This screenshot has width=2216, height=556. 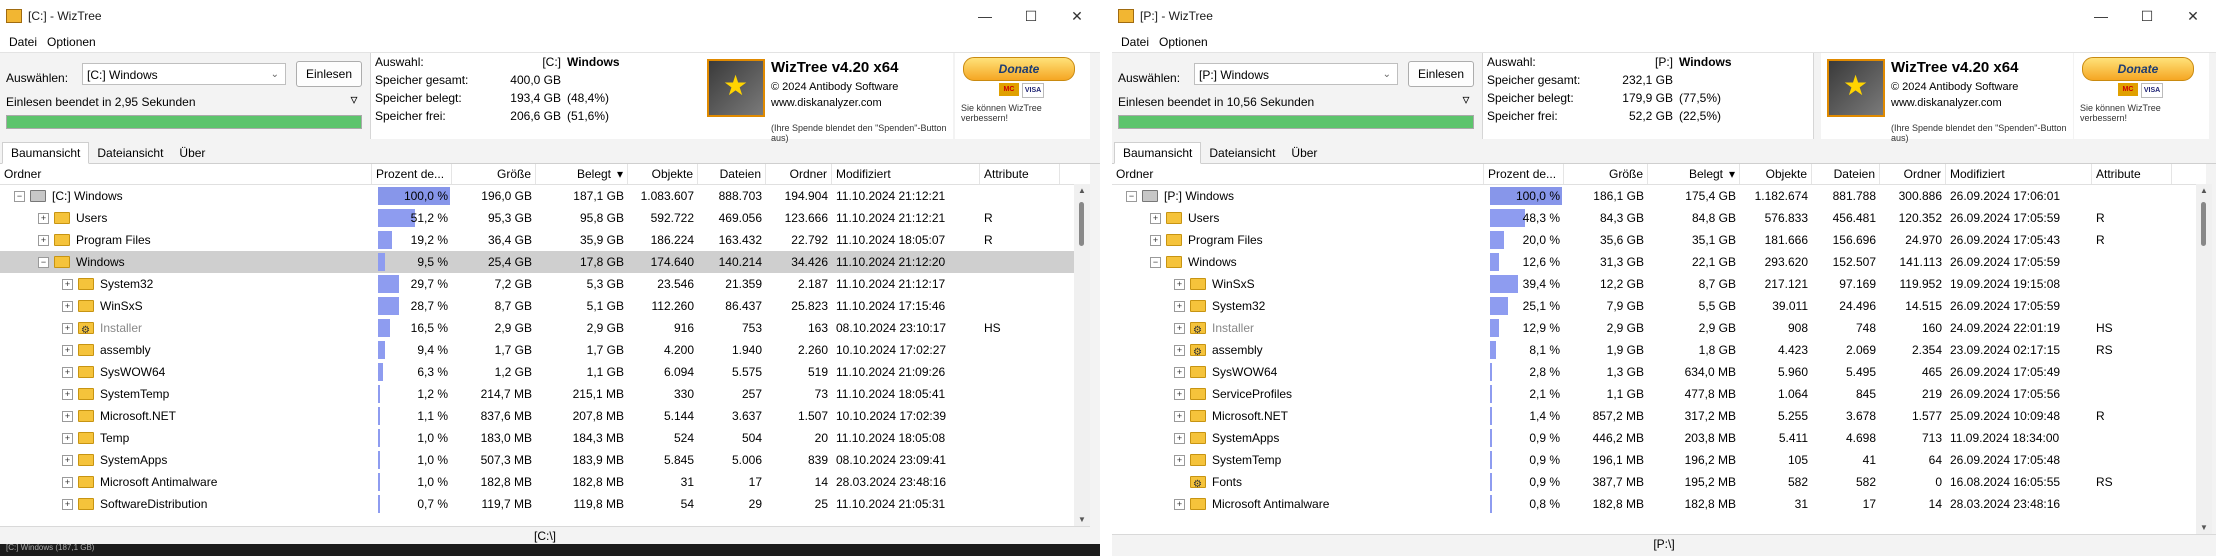 What do you see at coordinates (1082, 519) in the screenshot?
I see `scroll-down-icon: ▼` at bounding box center [1082, 519].